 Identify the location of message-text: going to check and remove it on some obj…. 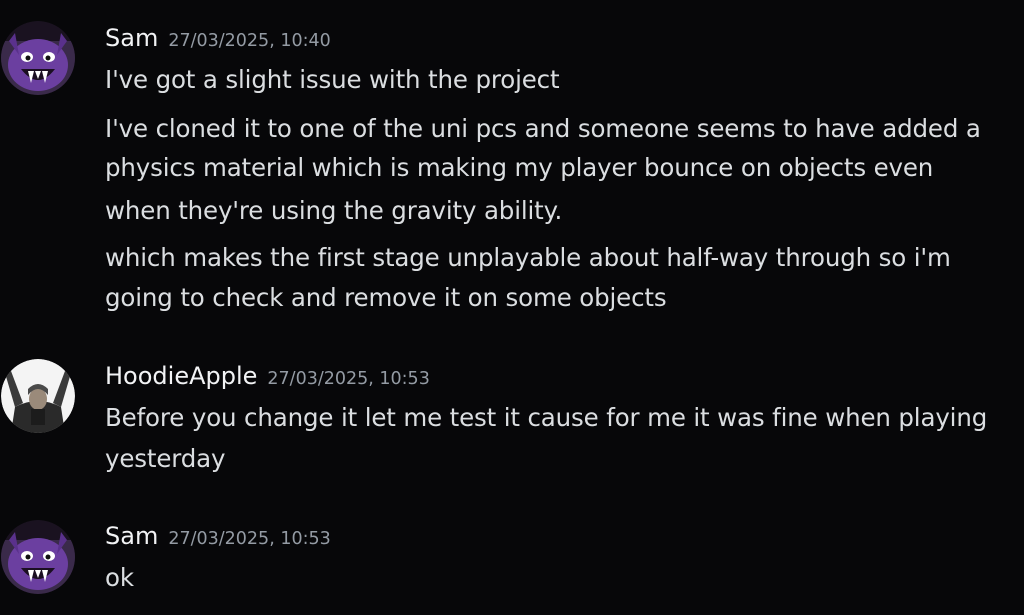
(386, 297).